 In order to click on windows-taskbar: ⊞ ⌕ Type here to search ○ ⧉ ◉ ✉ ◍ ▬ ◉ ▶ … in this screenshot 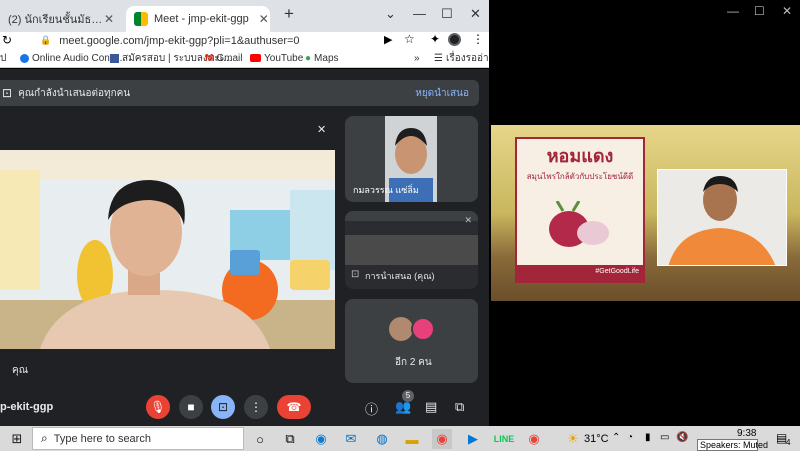, I will do `click(400, 438)`.